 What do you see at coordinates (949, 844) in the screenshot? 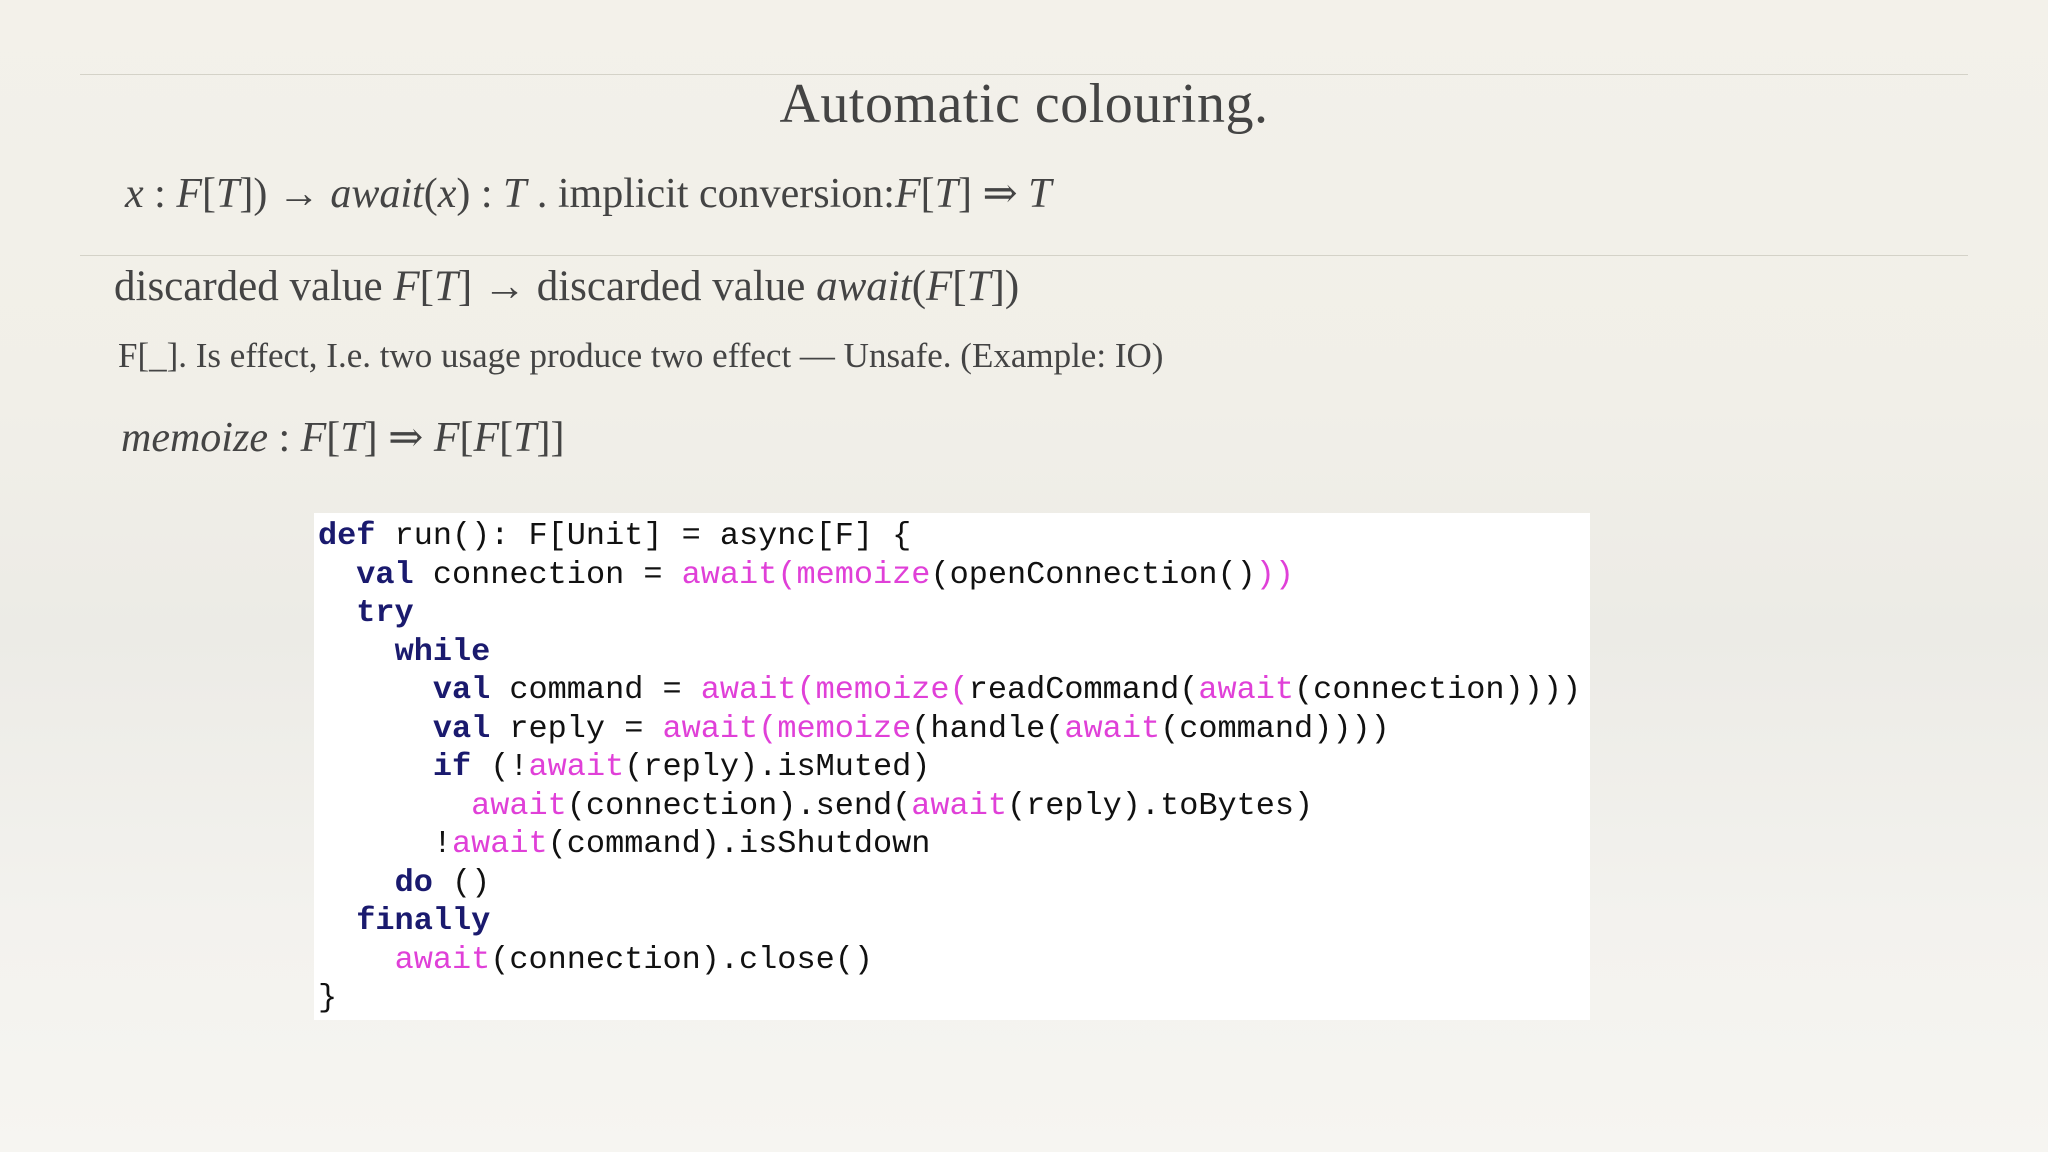
I see `code-line: !await(command).isShutdown` at bounding box center [949, 844].